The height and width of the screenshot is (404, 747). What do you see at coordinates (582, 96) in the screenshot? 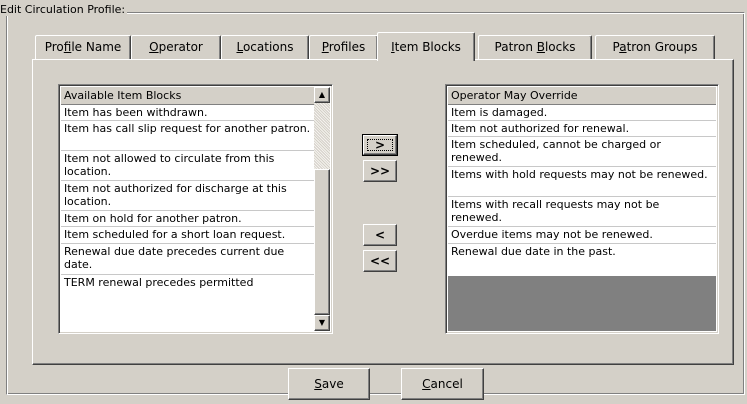
I see `override-list-header: Operator May Override` at bounding box center [582, 96].